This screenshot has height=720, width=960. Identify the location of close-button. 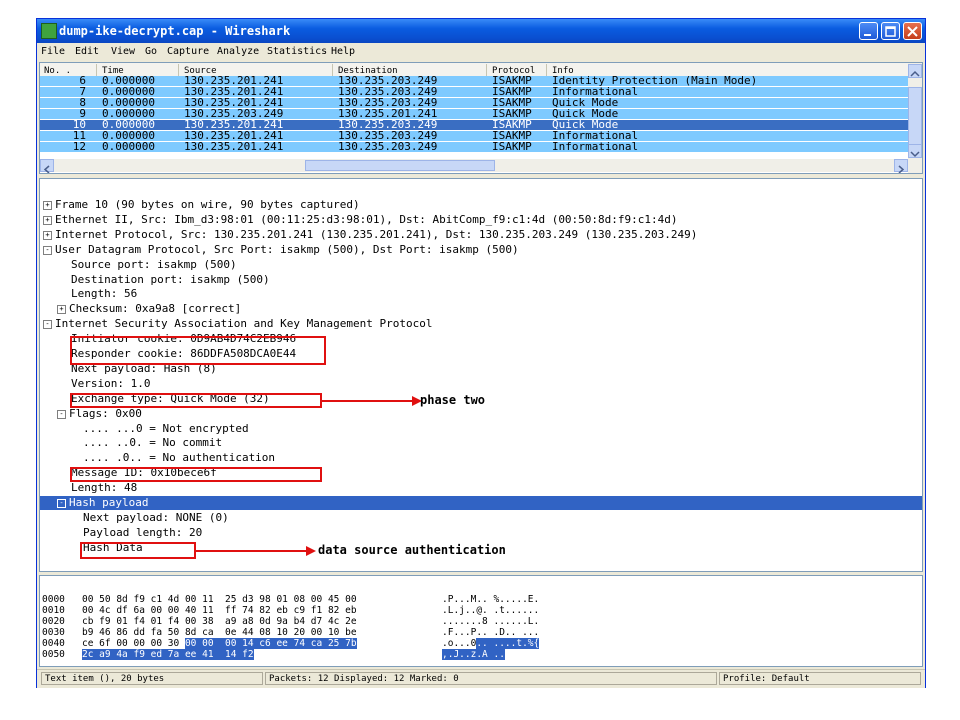
(912, 31).